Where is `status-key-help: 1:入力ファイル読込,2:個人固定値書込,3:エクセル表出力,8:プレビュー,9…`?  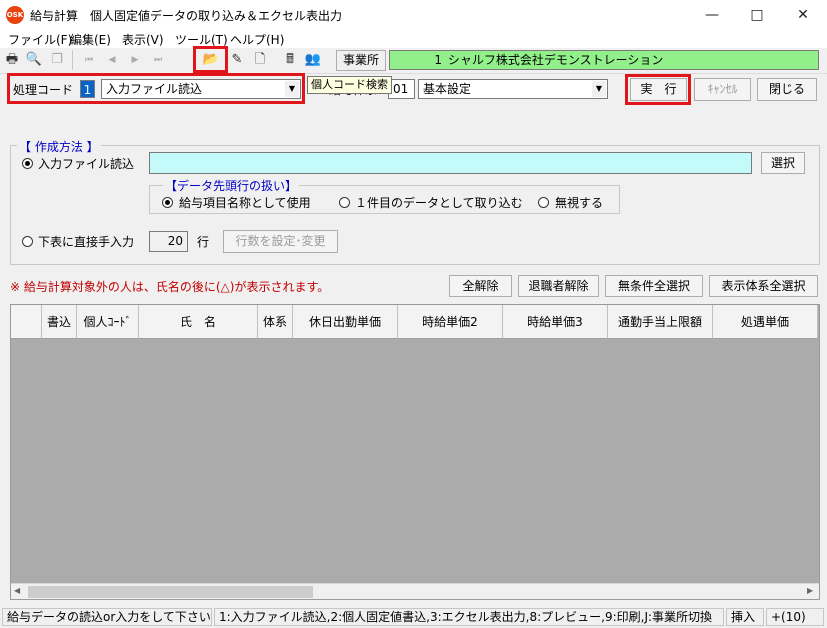 status-key-help: 1:入力ファイル読込,2:個人固定値書込,3:エクセル表出力,8:プレビュー,9… is located at coordinates (469, 617).